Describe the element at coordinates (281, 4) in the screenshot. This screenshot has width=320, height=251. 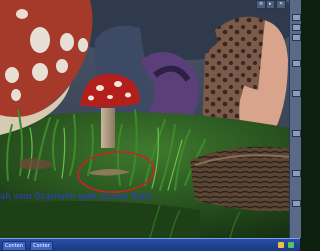
I see `close-icon: ✕` at that location.